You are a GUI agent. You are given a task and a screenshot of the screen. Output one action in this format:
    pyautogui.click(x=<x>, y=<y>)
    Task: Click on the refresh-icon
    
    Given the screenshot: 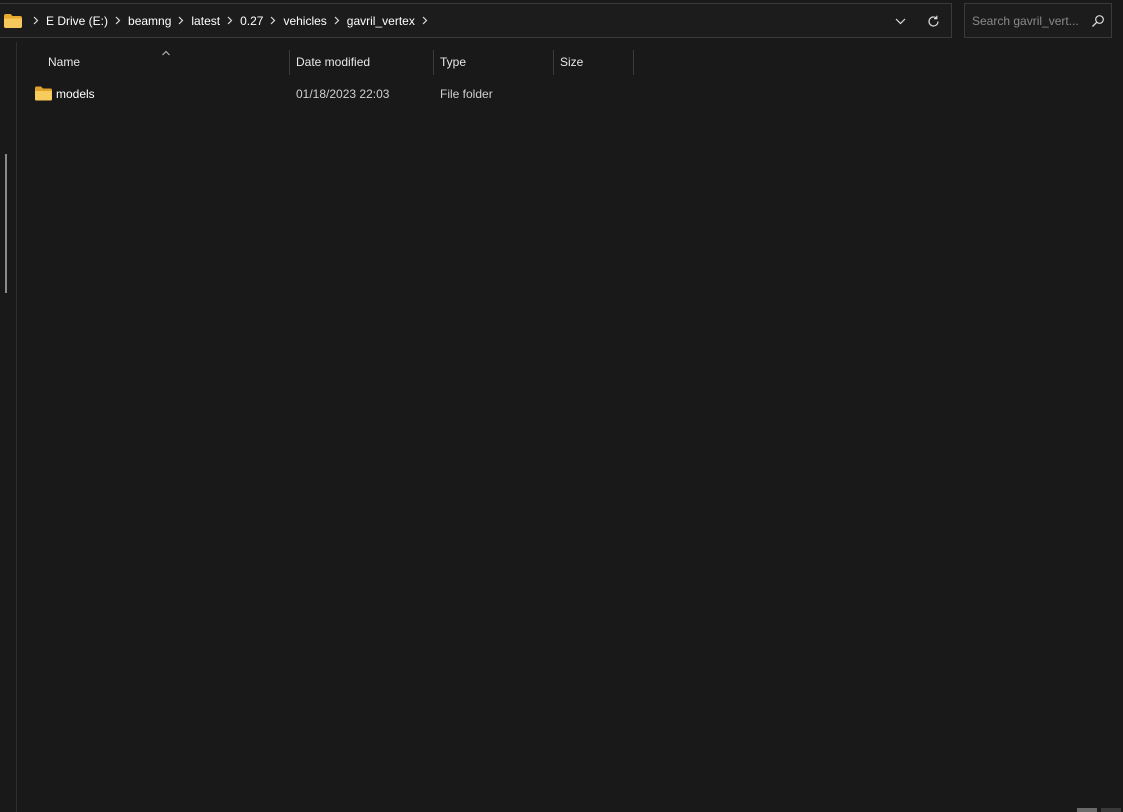 What is the action you would take?
    pyautogui.click(x=933, y=21)
    